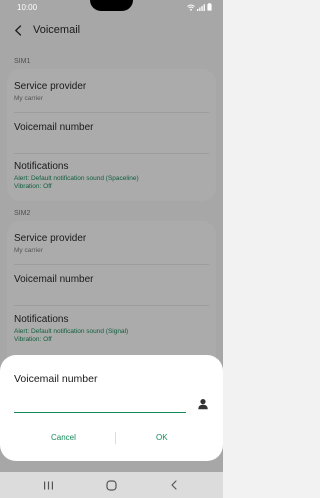 The height and width of the screenshot is (498, 320). Describe the element at coordinates (100, 404) in the screenshot. I see `voicemail-number-input` at that location.